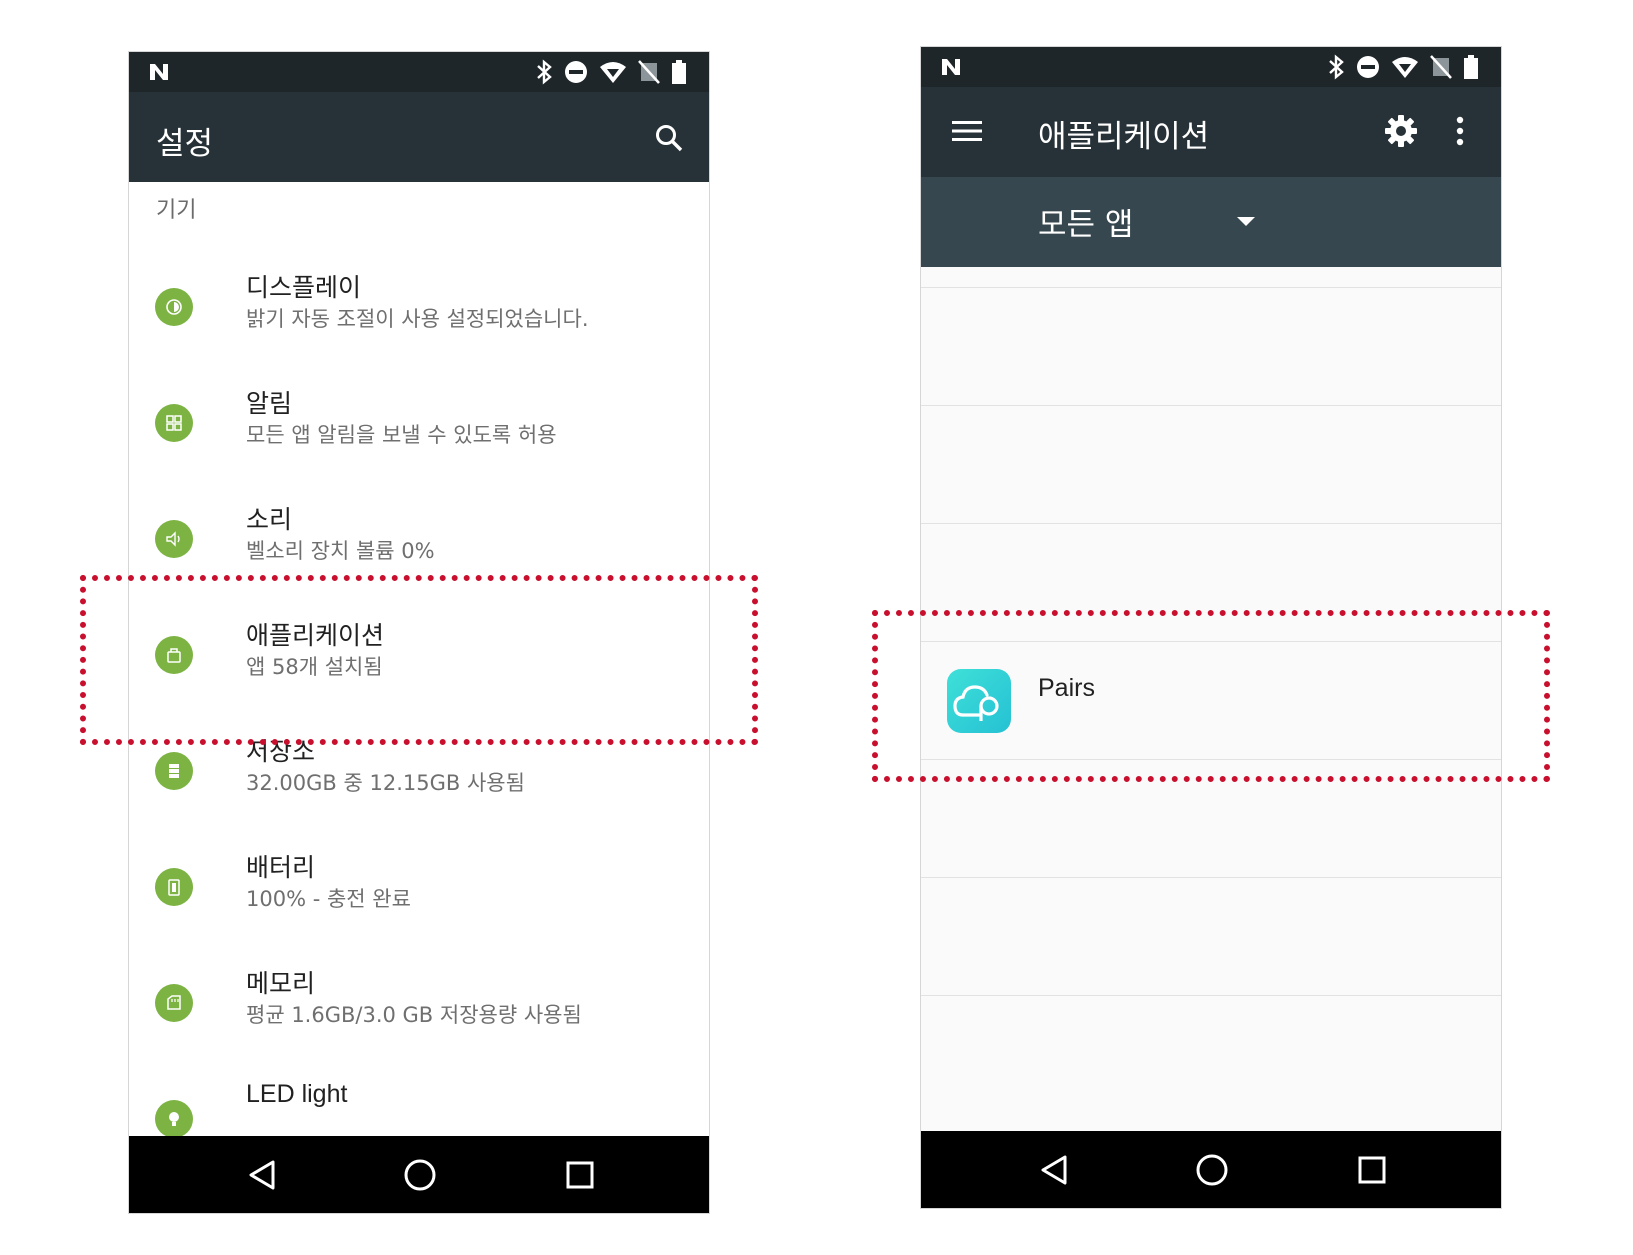 This screenshot has width=1633, height=1255. Describe the element at coordinates (281, 867) in the screenshot. I see `setting-title: 배터리` at that location.